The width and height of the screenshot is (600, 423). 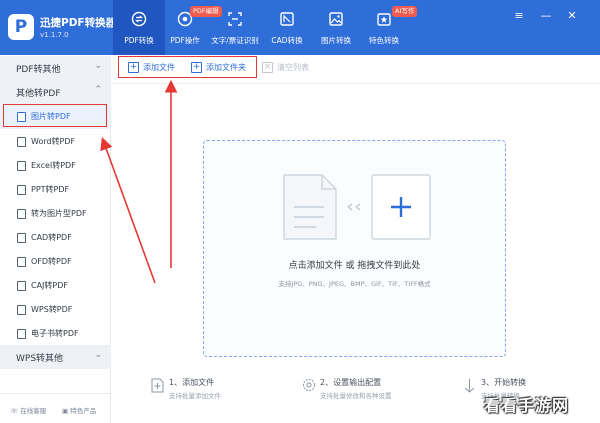 What do you see at coordinates (52, 309) in the screenshot?
I see `sidebar-item-label: WPS转PDF` at bounding box center [52, 309].